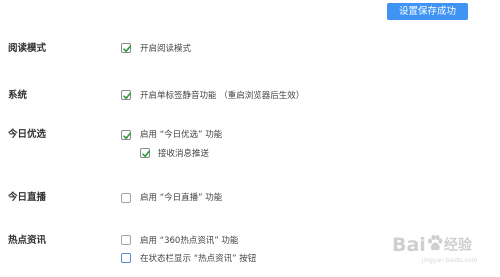 The image size is (500, 277). Describe the element at coordinates (126, 198) in the screenshot. I see `checkbox-today-live` at that location.